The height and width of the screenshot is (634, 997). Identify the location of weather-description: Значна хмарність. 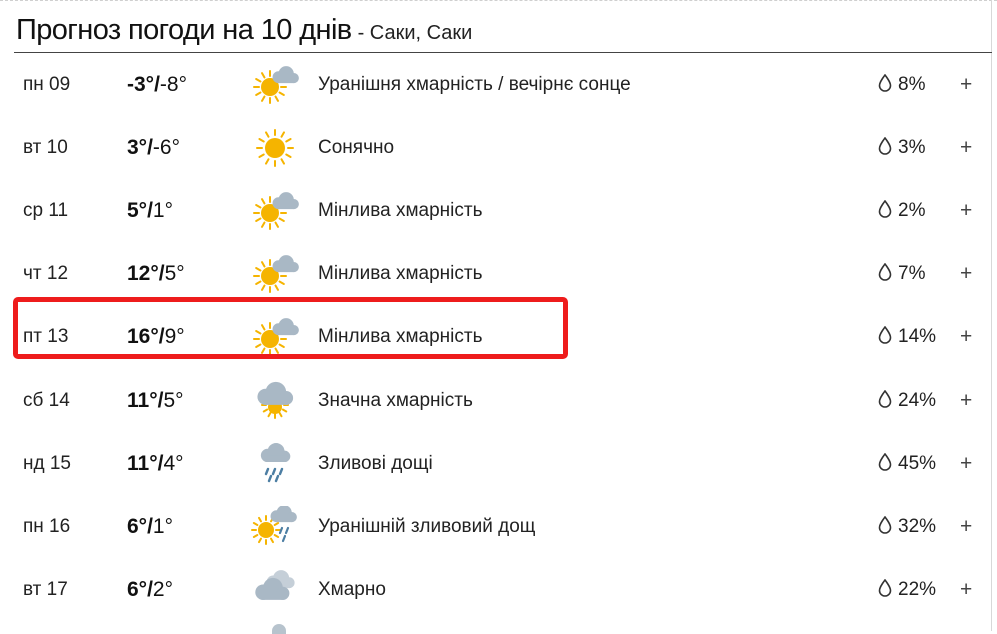
(395, 400).